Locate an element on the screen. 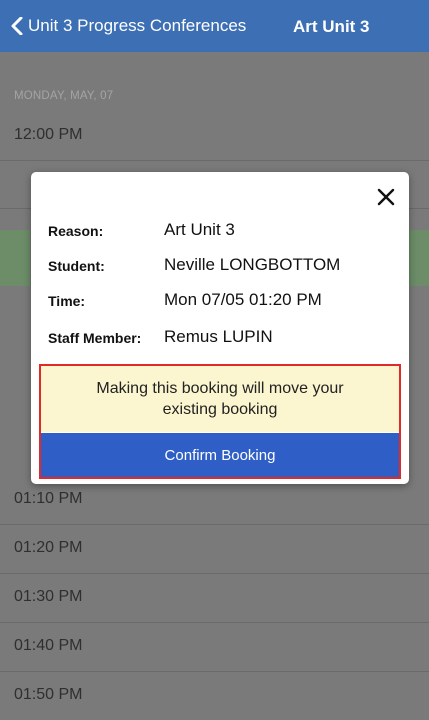 This screenshot has width=429, height=720. field-label: Time: is located at coordinates (67, 301).